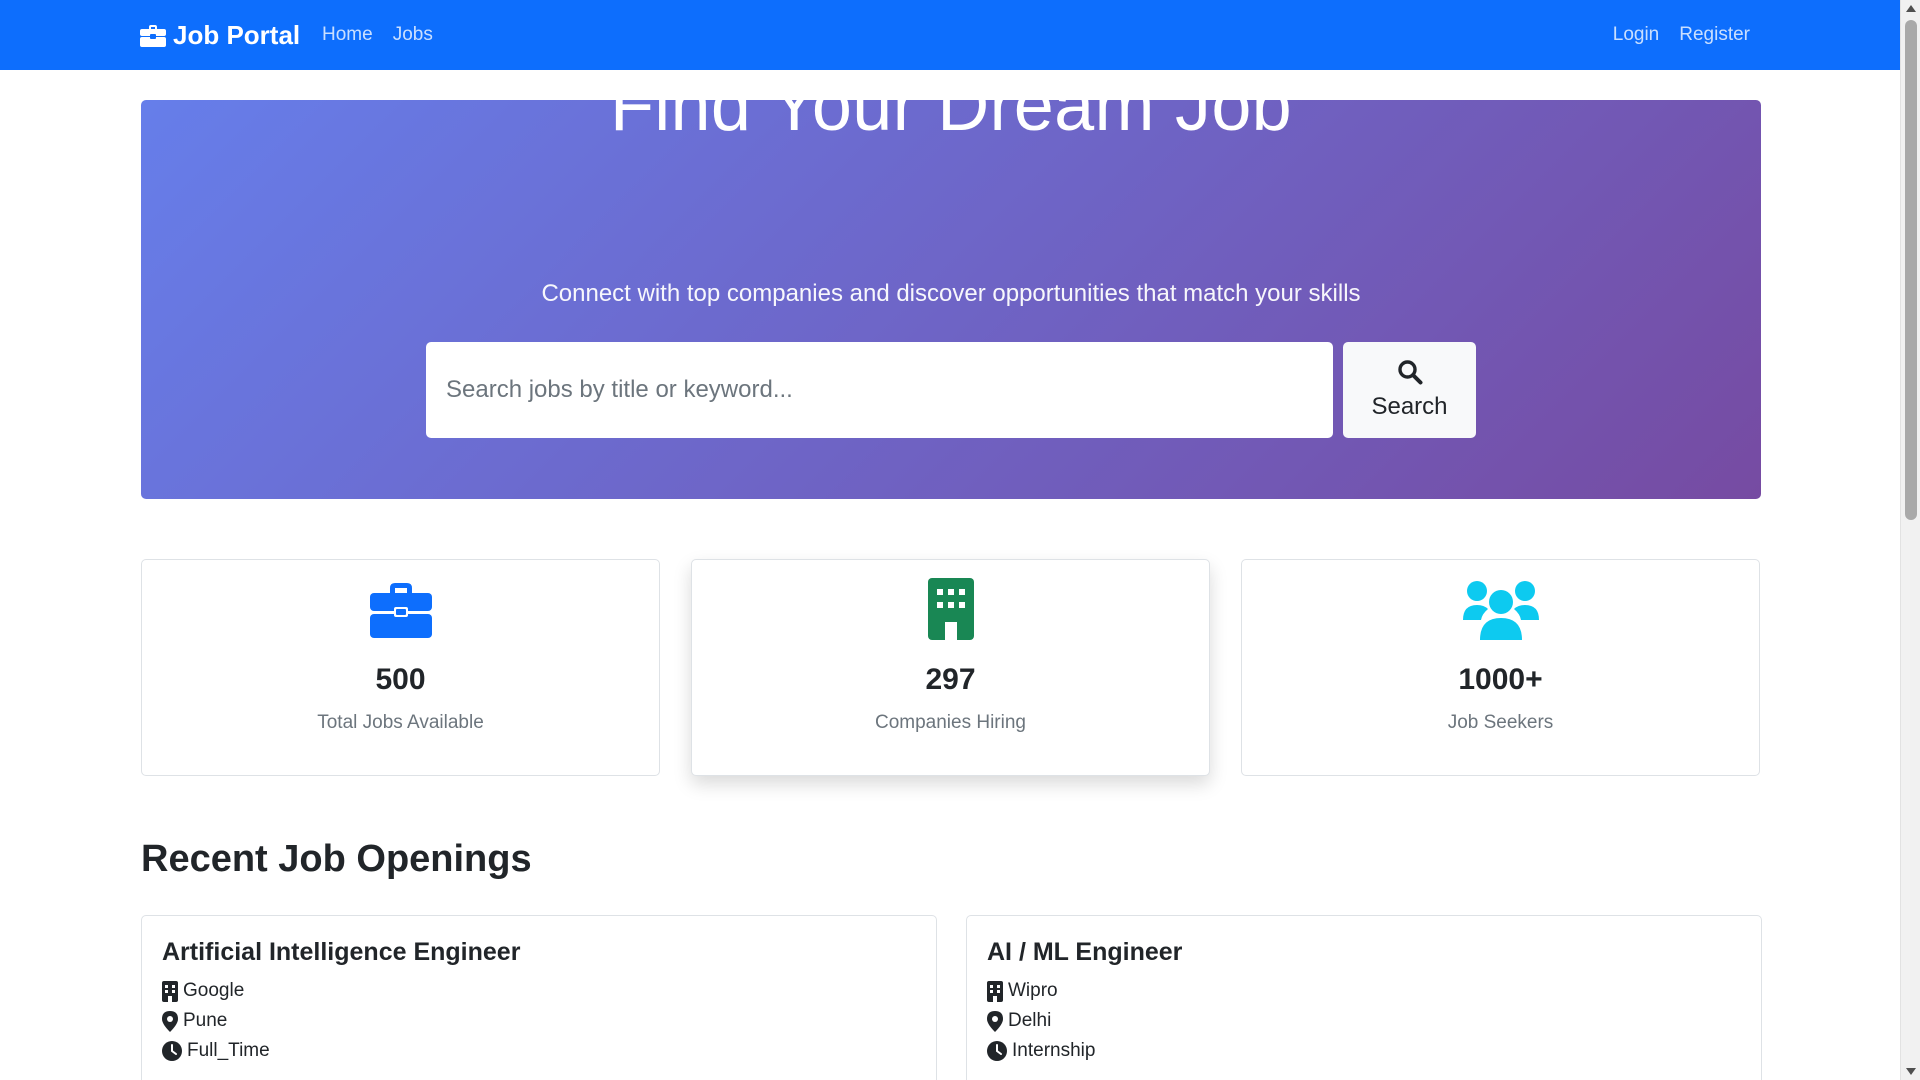 This screenshot has height=1080, width=1920. I want to click on brand-link: Job Portal, so click(220, 35).